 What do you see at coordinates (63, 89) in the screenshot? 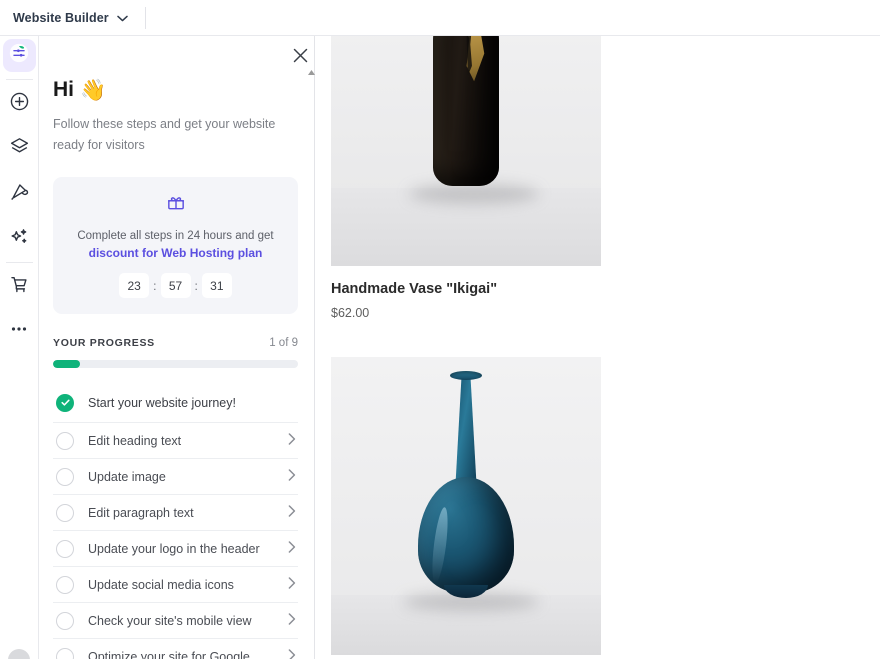
I see `greeting-text: Hi` at bounding box center [63, 89].